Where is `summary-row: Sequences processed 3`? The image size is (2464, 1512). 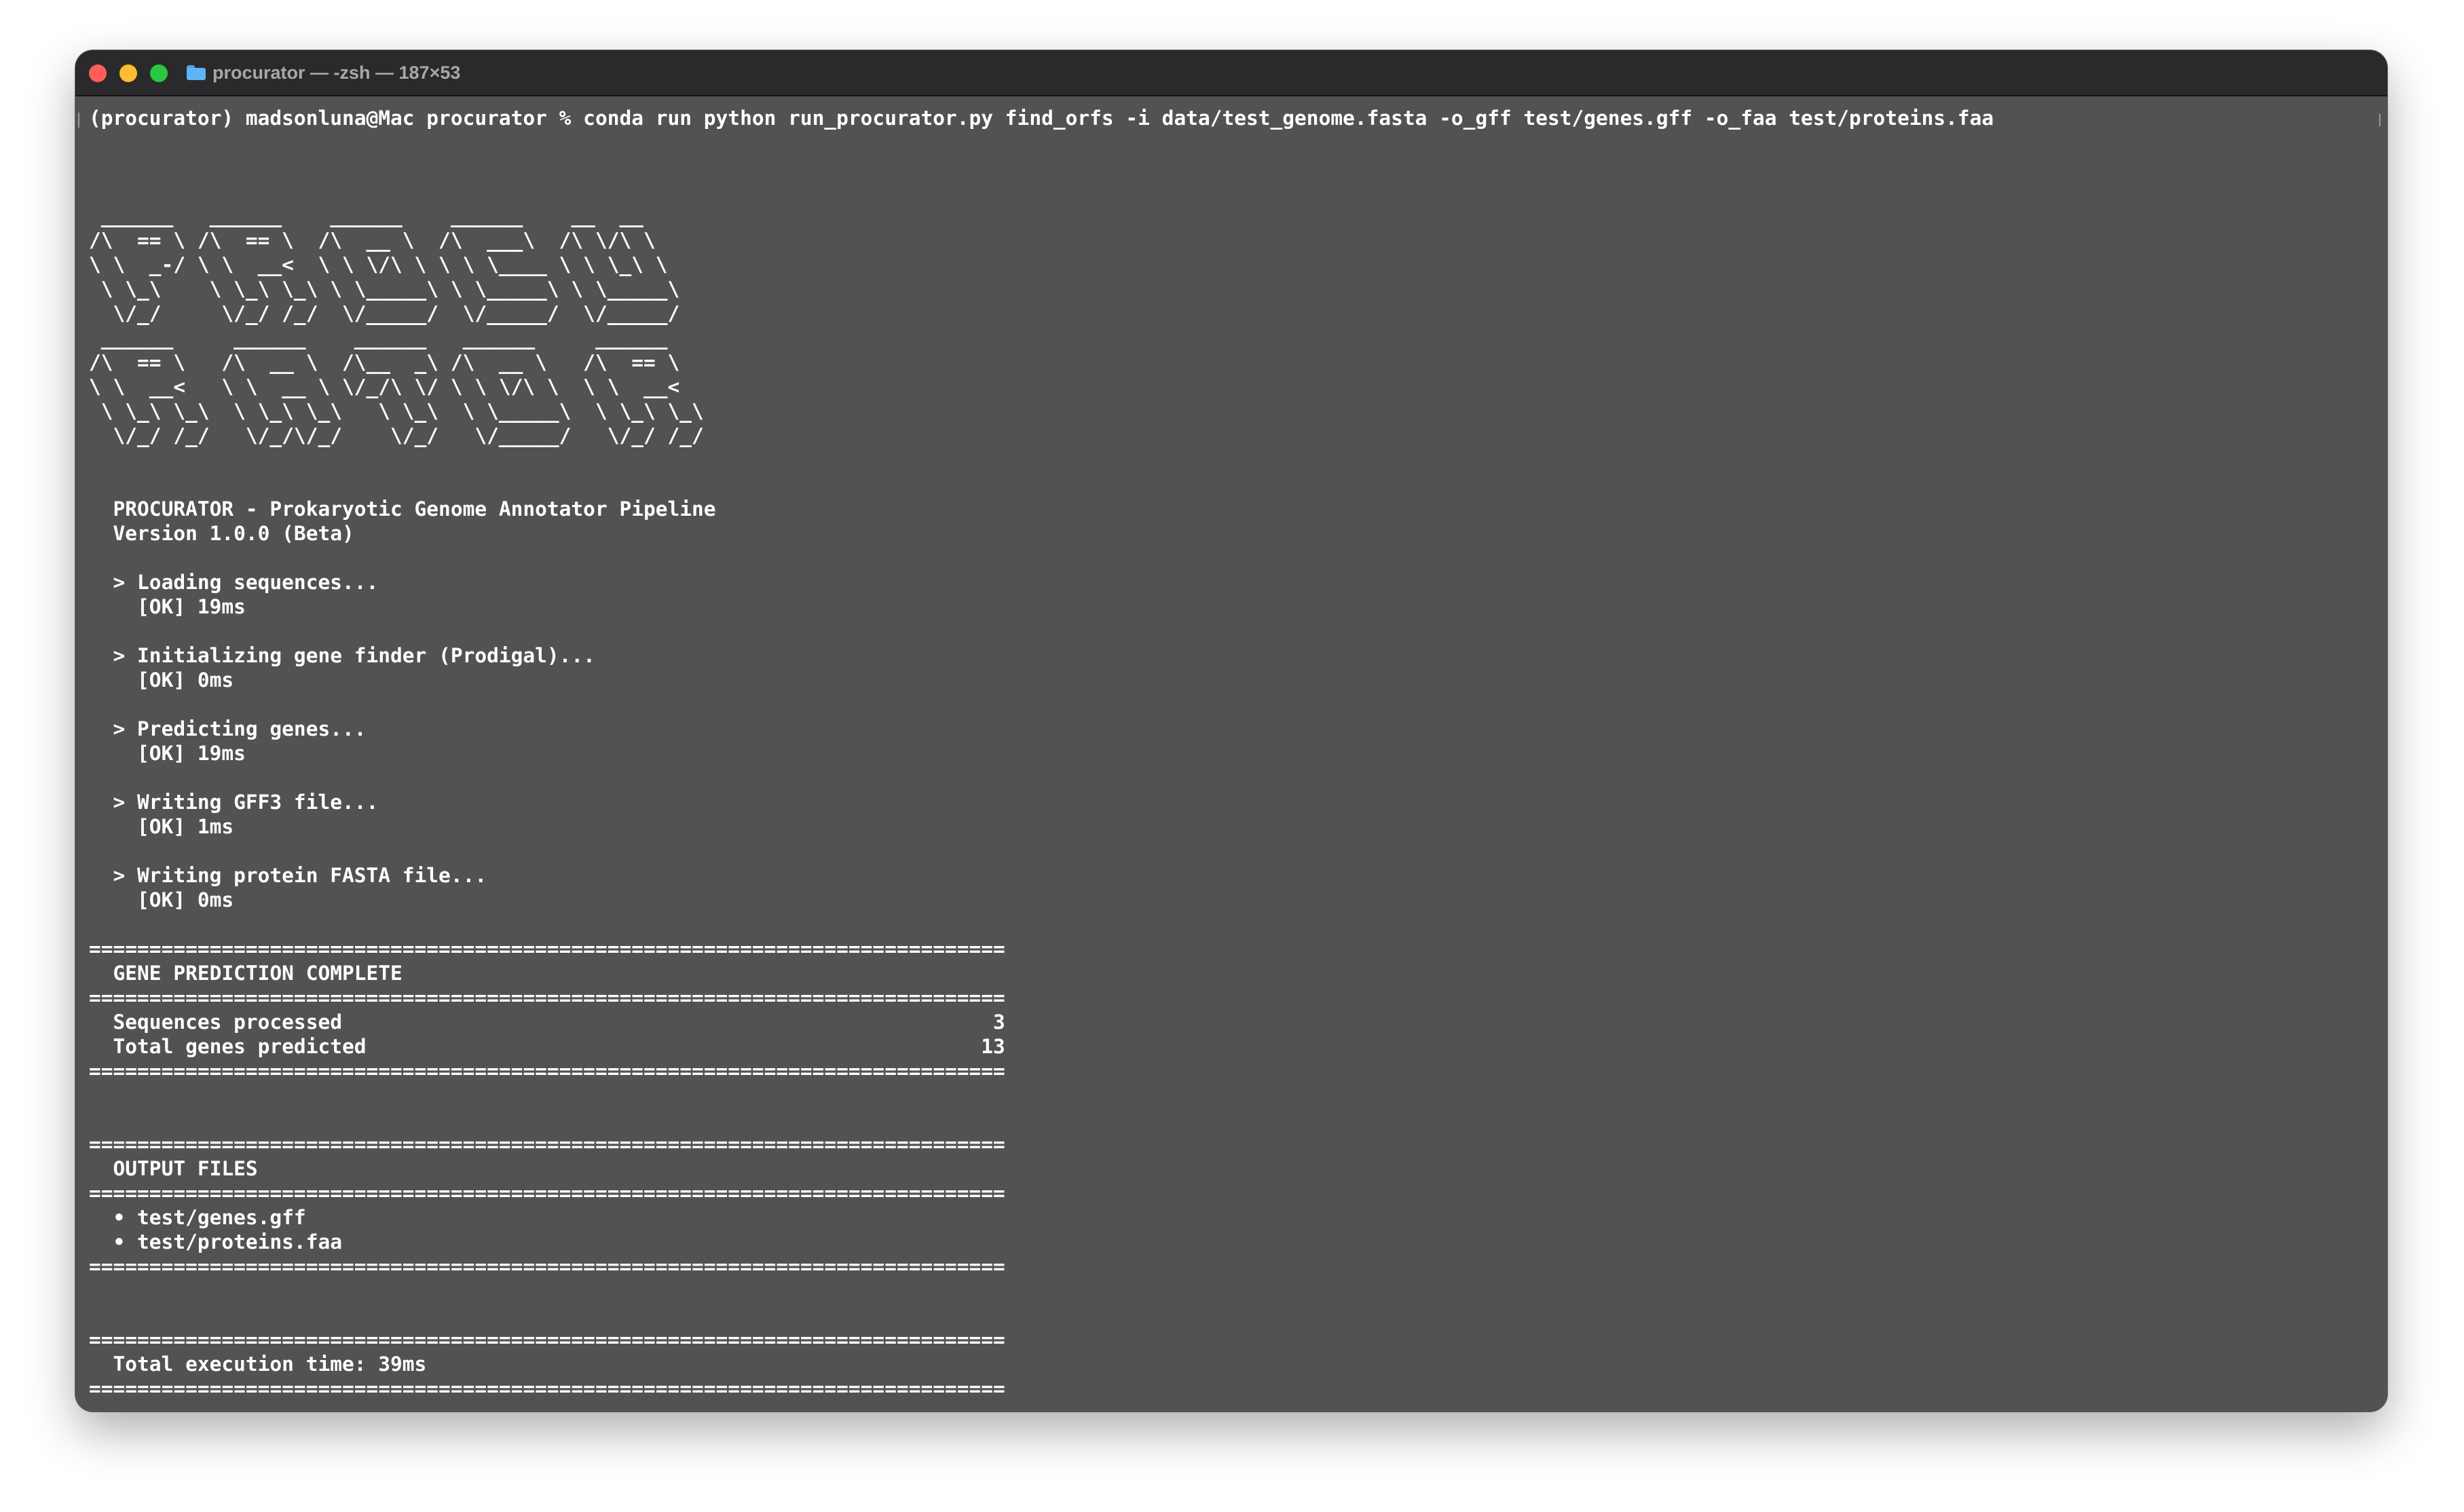
summary-row: Sequences processed 3 is located at coordinates (547, 1022).